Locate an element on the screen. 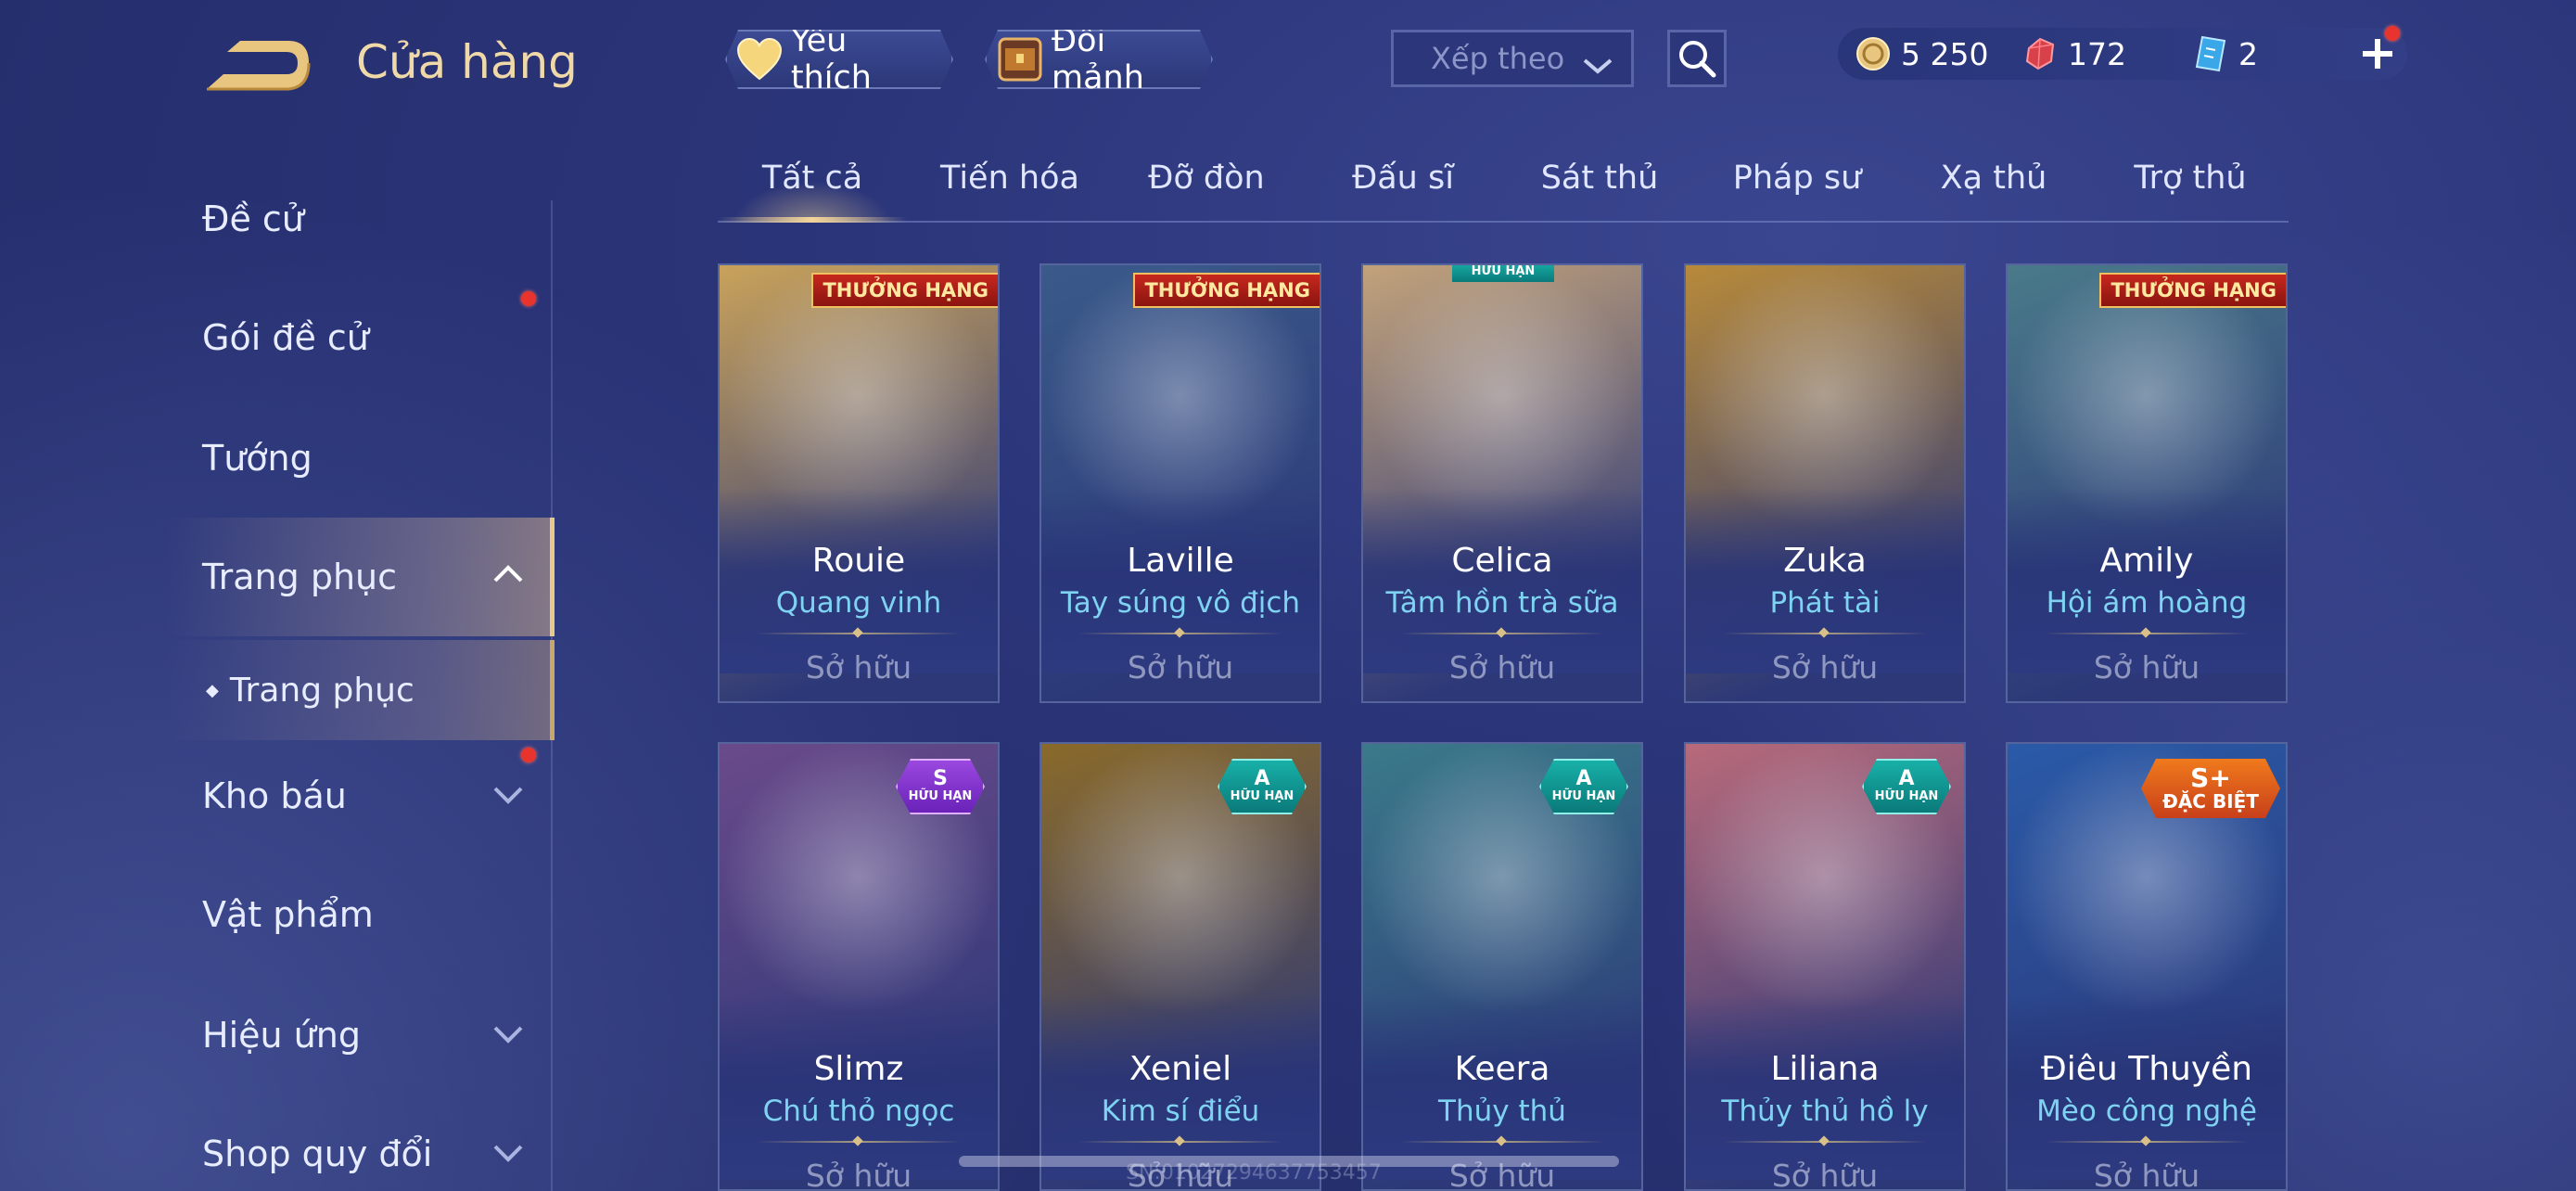  chevron-up-icon is located at coordinates (508, 576).